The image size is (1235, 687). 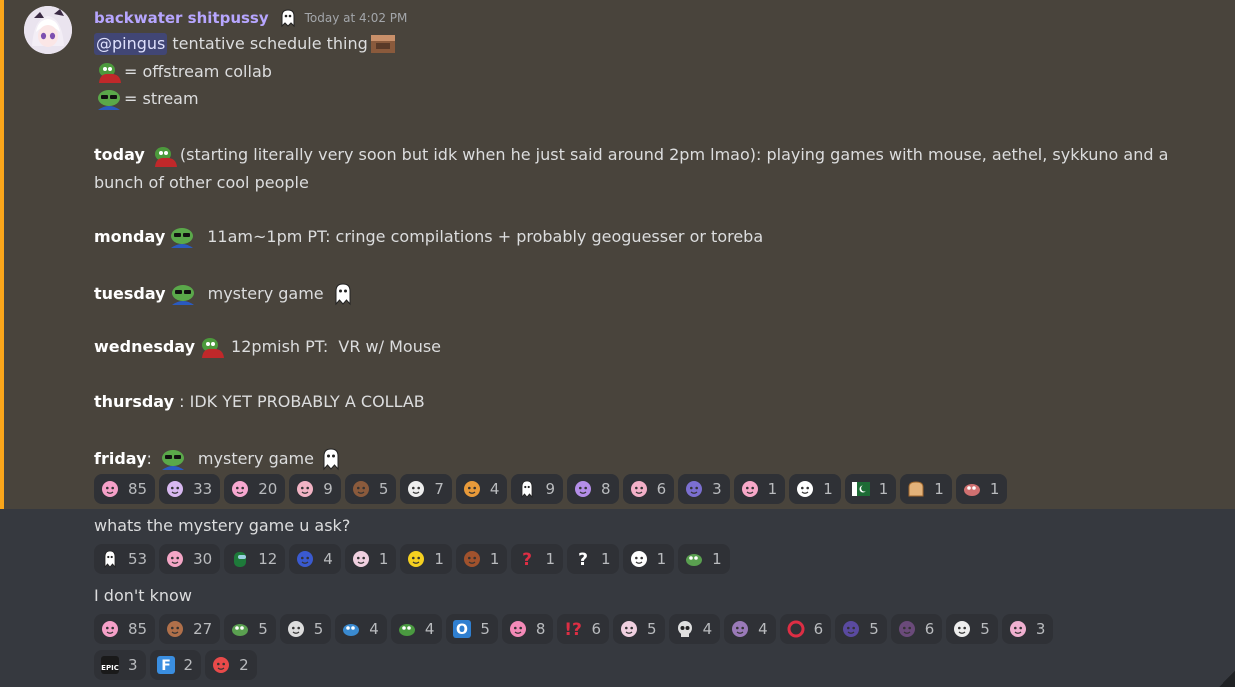 What do you see at coordinates (2, 254) in the screenshot?
I see `mention-highlight-bar` at bounding box center [2, 254].